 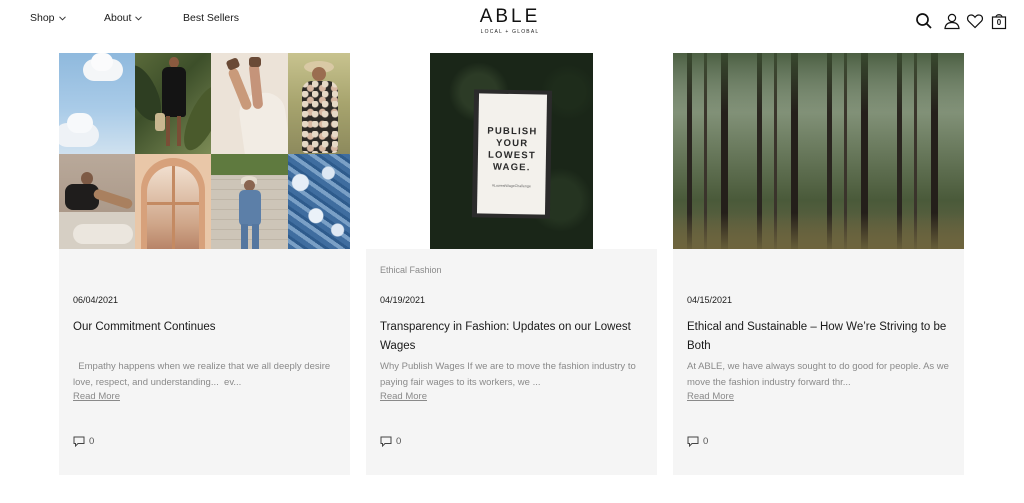 What do you see at coordinates (818, 231) in the screenshot?
I see `forest-floor` at bounding box center [818, 231].